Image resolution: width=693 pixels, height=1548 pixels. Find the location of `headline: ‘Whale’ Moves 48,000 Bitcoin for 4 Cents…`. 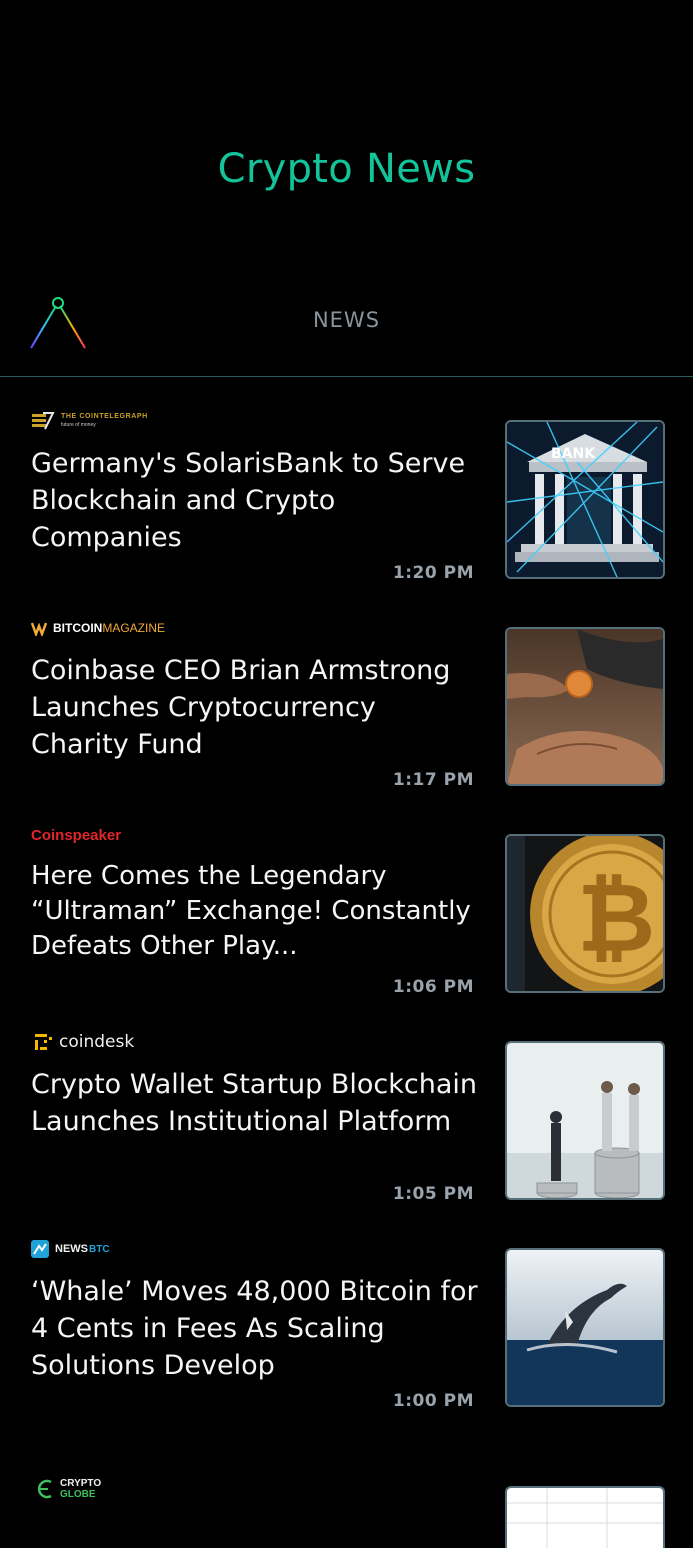

headline: ‘Whale’ Moves 48,000 Bitcoin for 4 Cents… is located at coordinates (256, 1328).